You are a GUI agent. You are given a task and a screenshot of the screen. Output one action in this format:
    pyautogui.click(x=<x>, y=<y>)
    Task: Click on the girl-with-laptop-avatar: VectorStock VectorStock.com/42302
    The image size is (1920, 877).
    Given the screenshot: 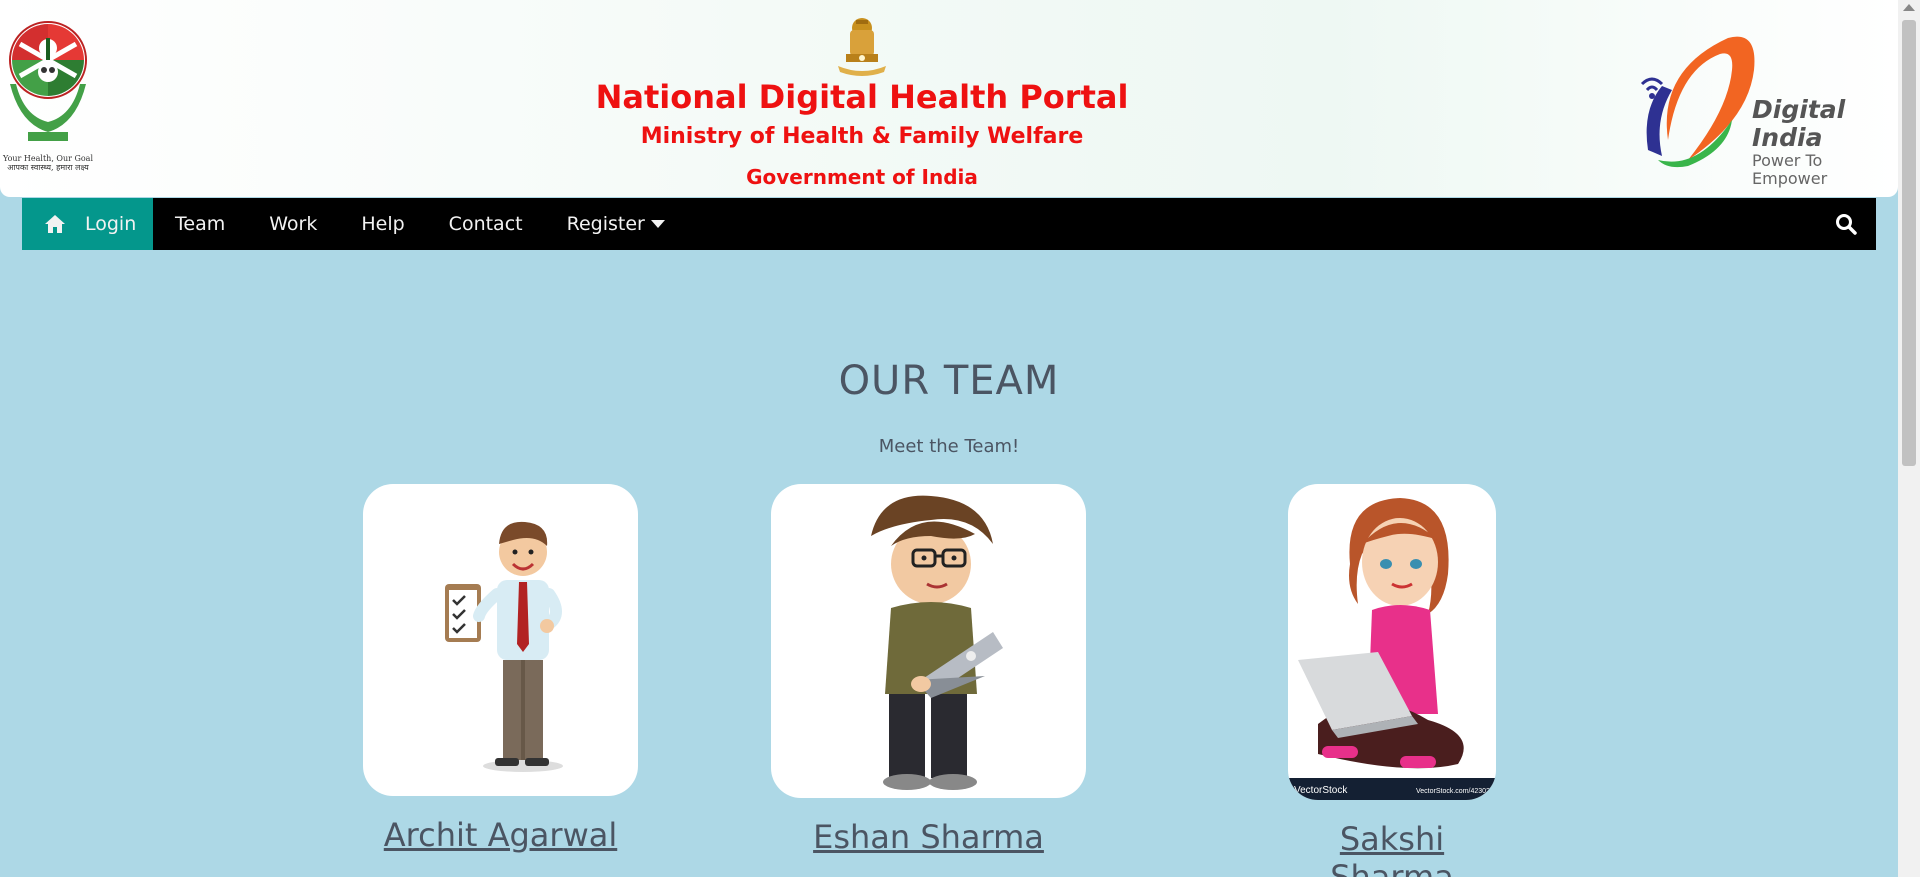 What is the action you would take?
    pyautogui.click(x=1392, y=649)
    